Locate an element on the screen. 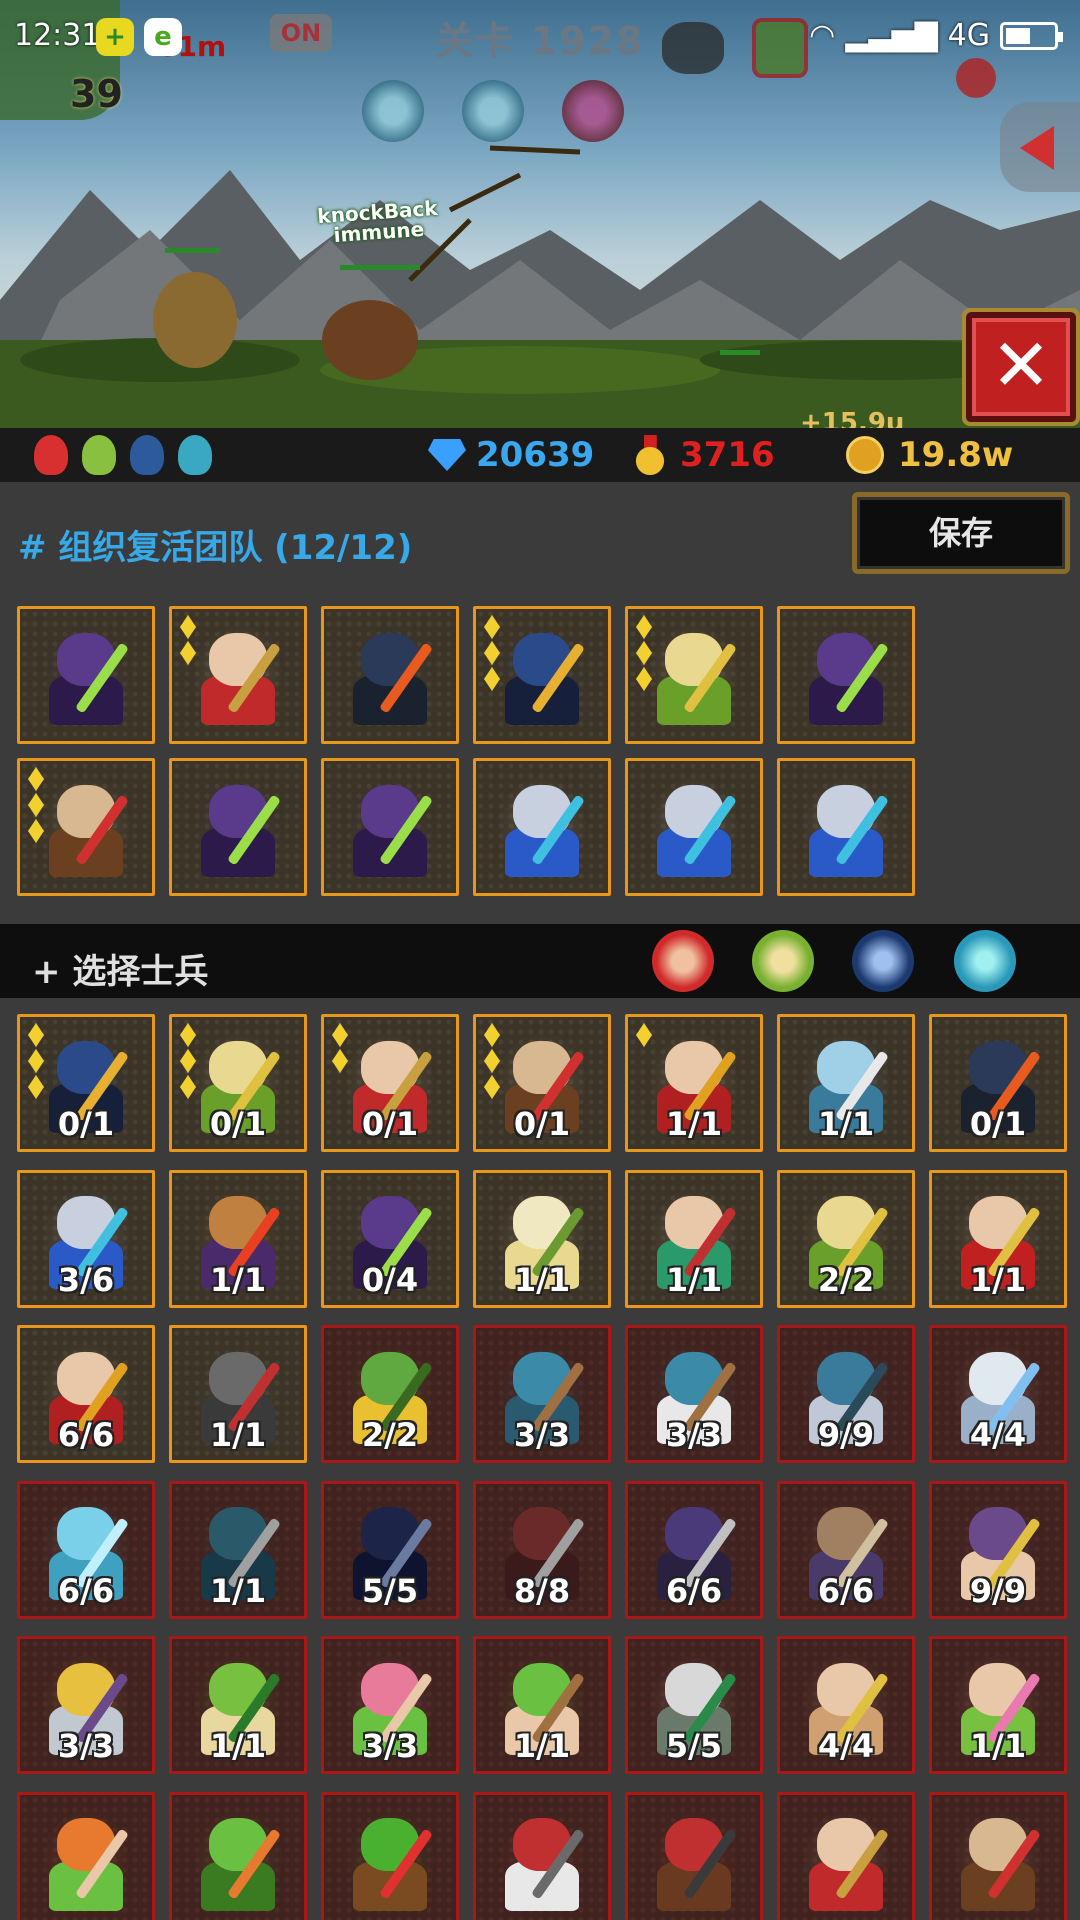 The height and width of the screenshot is (1920, 1080). soldier-card-griffin-rider: 0/1 is located at coordinates (542, 1083).